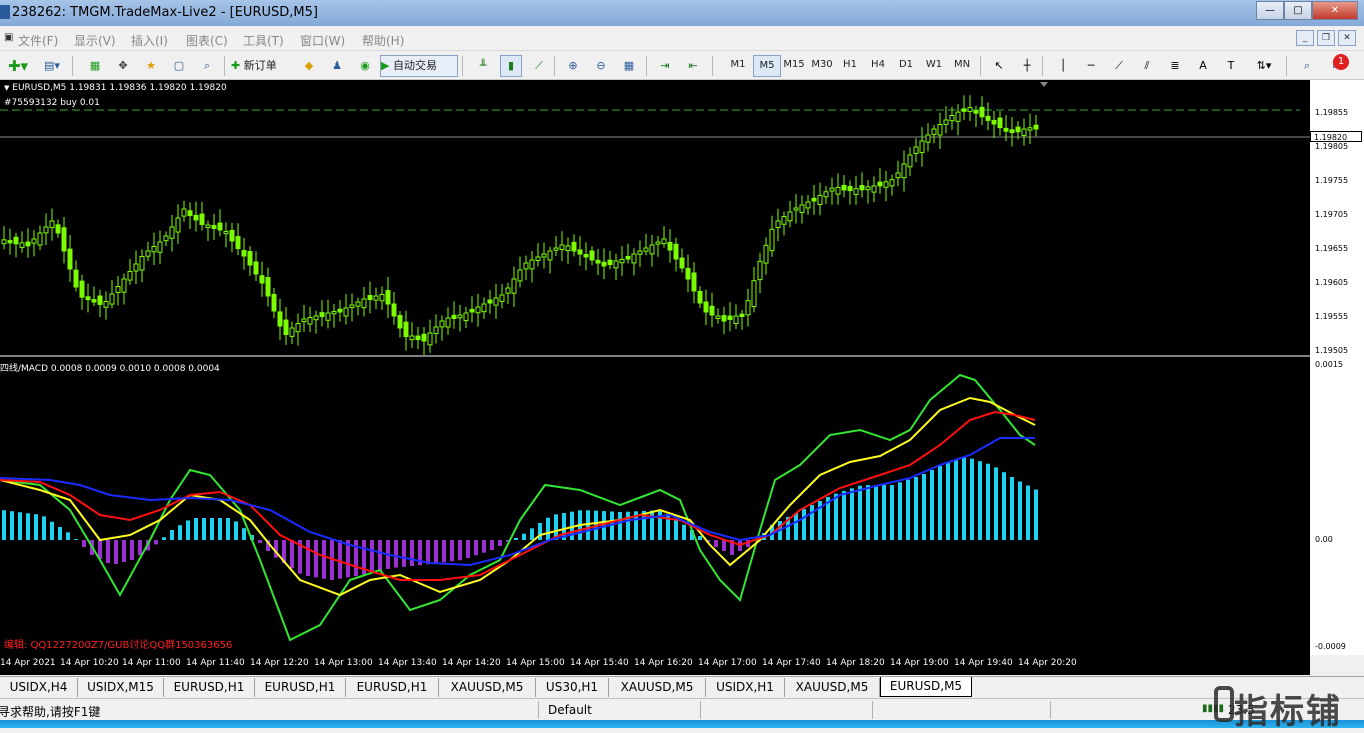 Image resolution: width=1364 pixels, height=733 pixels. Describe the element at coordinates (8, 37) in the screenshot. I see `chart-menu-icon: ▣` at that location.